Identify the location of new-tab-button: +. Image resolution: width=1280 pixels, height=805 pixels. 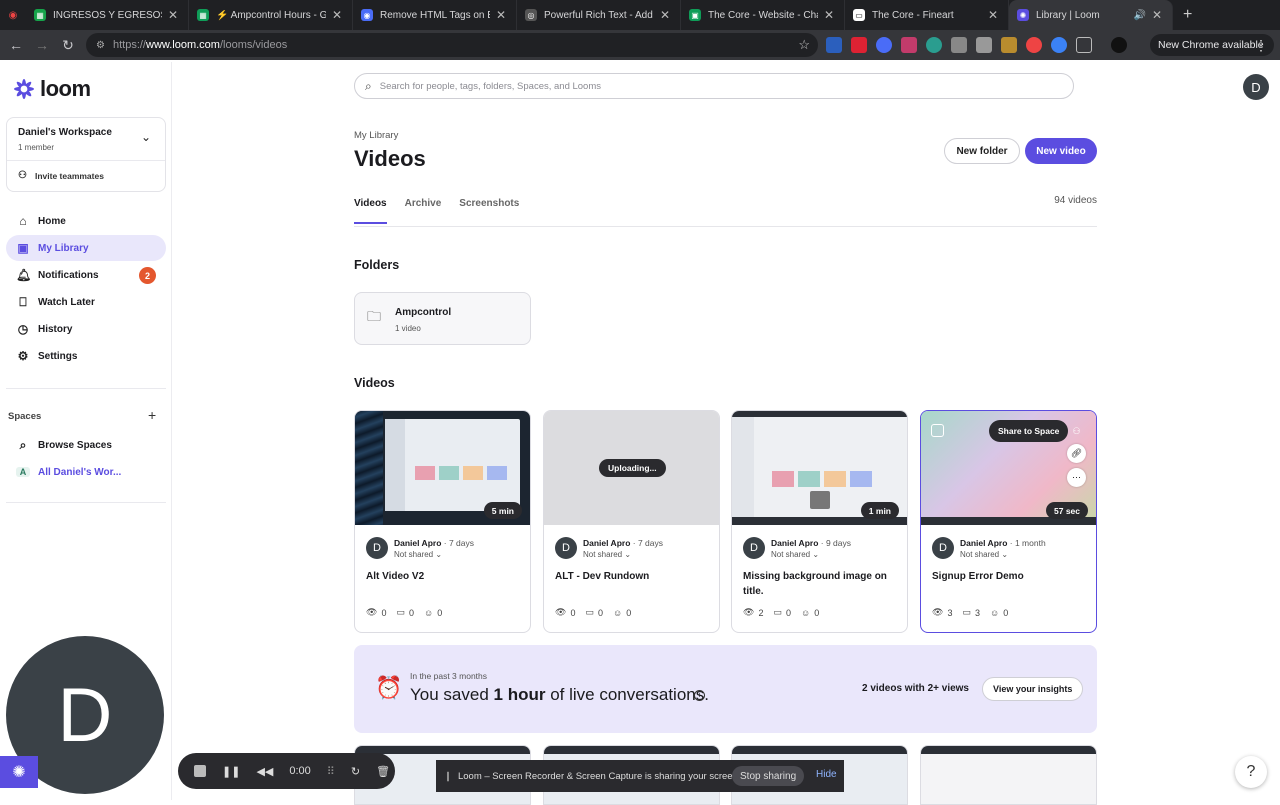
(1187, 15).